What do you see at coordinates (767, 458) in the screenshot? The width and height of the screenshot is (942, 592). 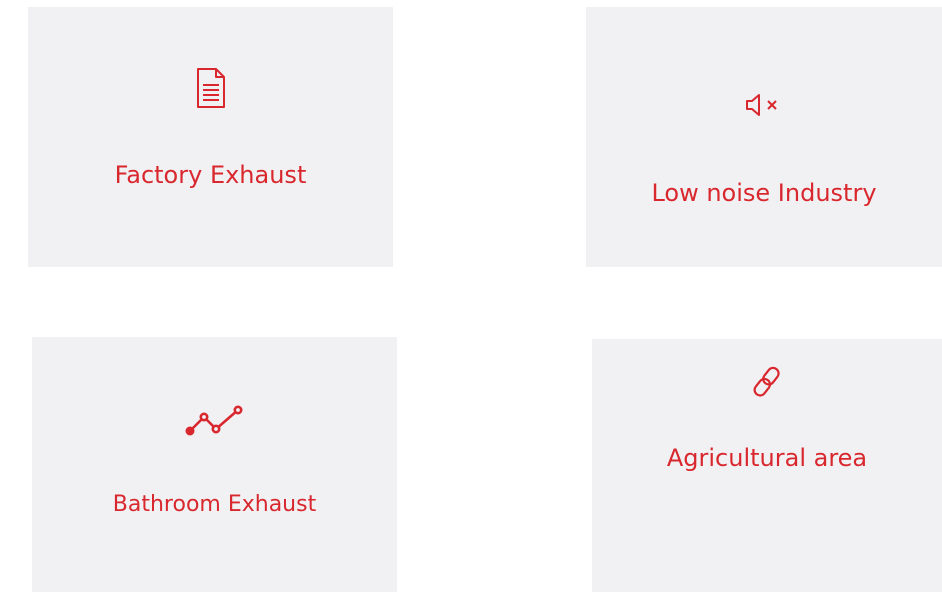 I see `card-label: Agricultural area` at bounding box center [767, 458].